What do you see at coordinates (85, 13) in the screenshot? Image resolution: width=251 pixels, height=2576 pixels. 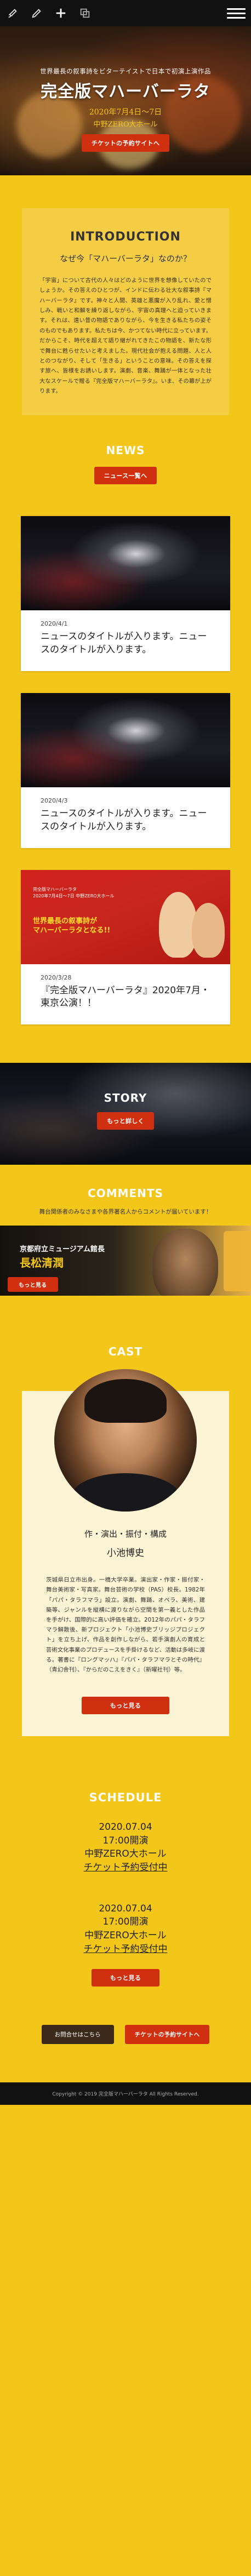 I see `crop-icon` at bounding box center [85, 13].